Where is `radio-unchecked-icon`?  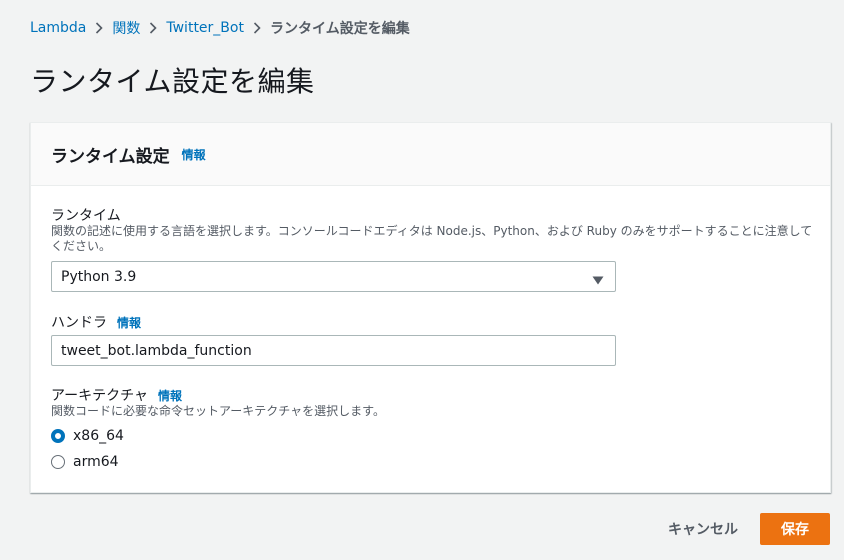
radio-unchecked-icon is located at coordinates (58, 462).